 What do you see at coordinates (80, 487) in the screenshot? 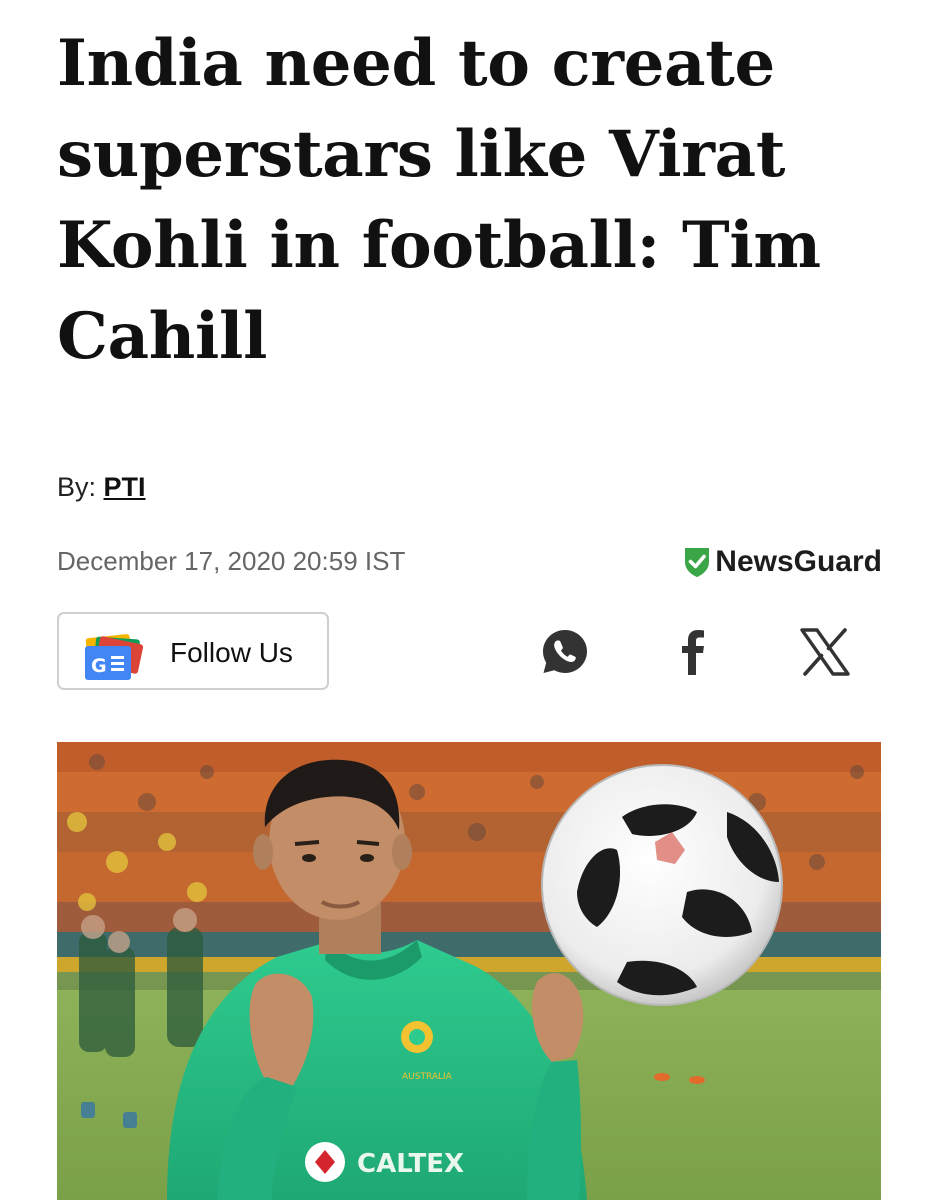
I see `byline-prefix: By:` at bounding box center [80, 487].